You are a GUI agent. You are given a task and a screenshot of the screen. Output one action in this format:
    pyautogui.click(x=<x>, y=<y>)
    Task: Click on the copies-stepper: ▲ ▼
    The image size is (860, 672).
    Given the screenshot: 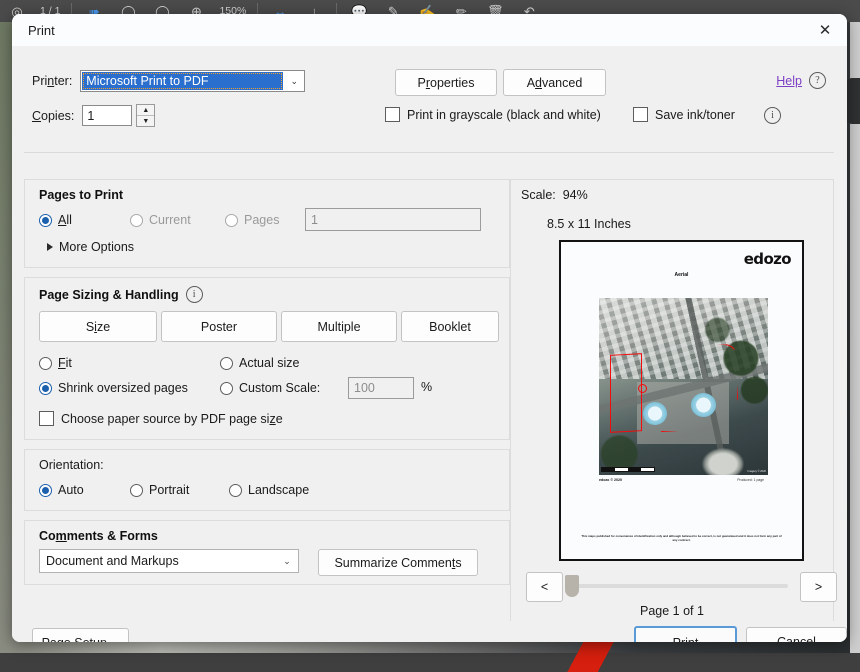 What is the action you would take?
    pyautogui.click(x=146, y=115)
    